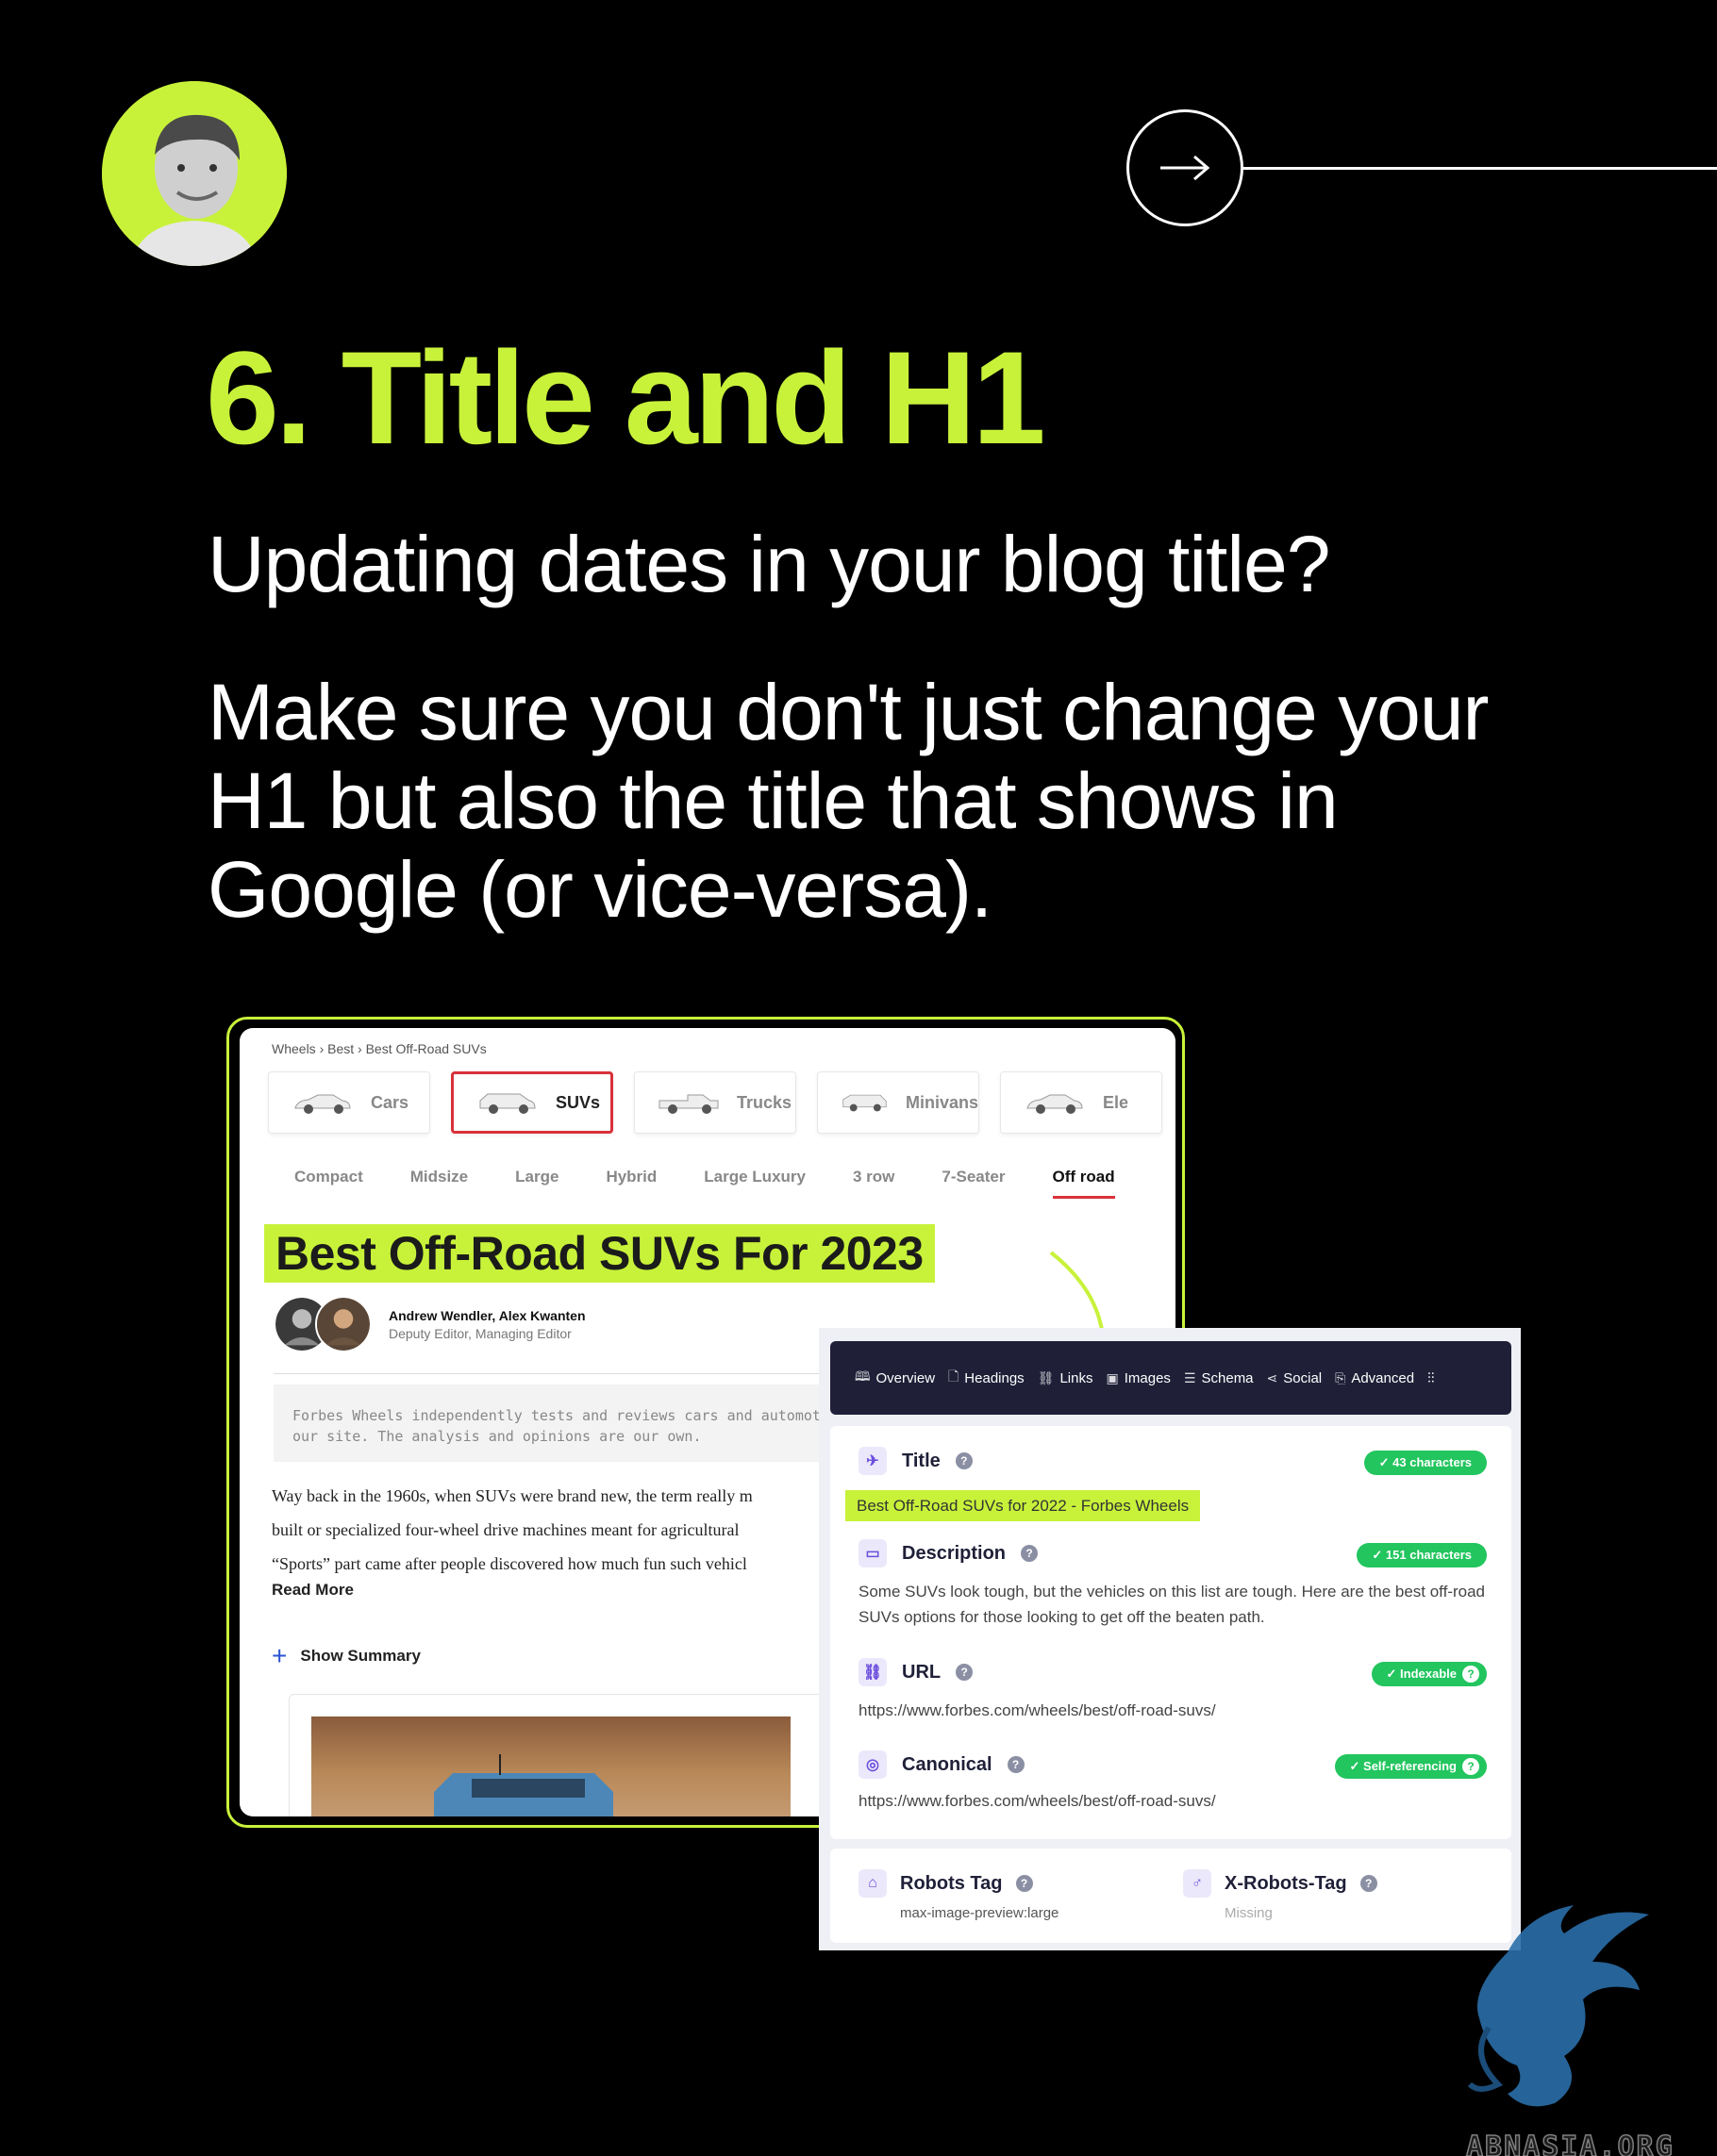 This screenshot has width=1717, height=2156. I want to click on tab-label: Images, so click(1147, 1377).